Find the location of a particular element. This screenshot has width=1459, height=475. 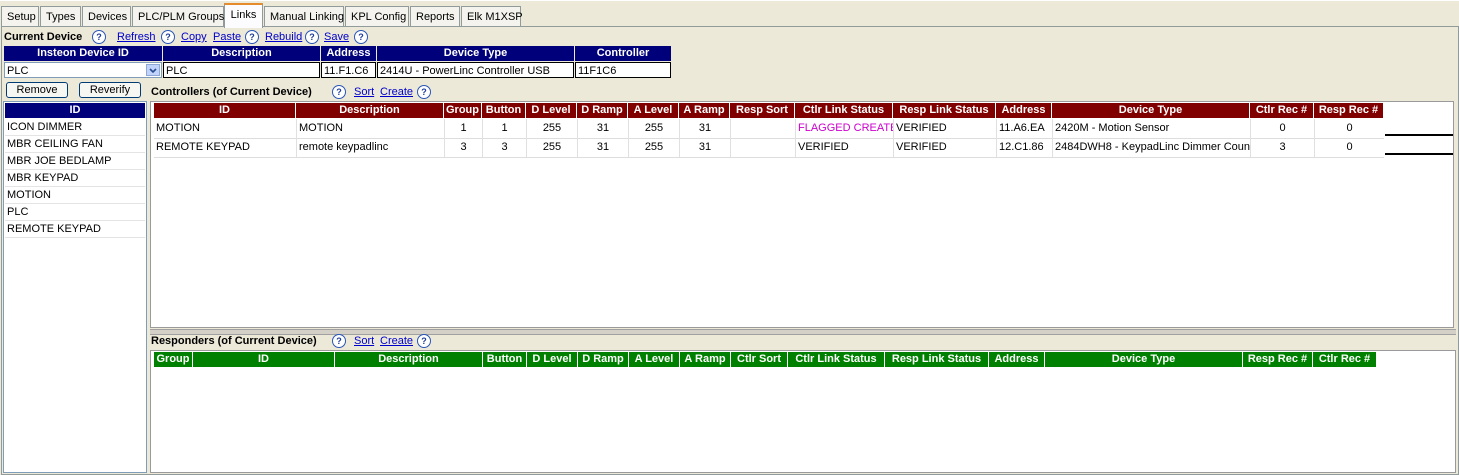

tab-links: Links is located at coordinates (243, 15).